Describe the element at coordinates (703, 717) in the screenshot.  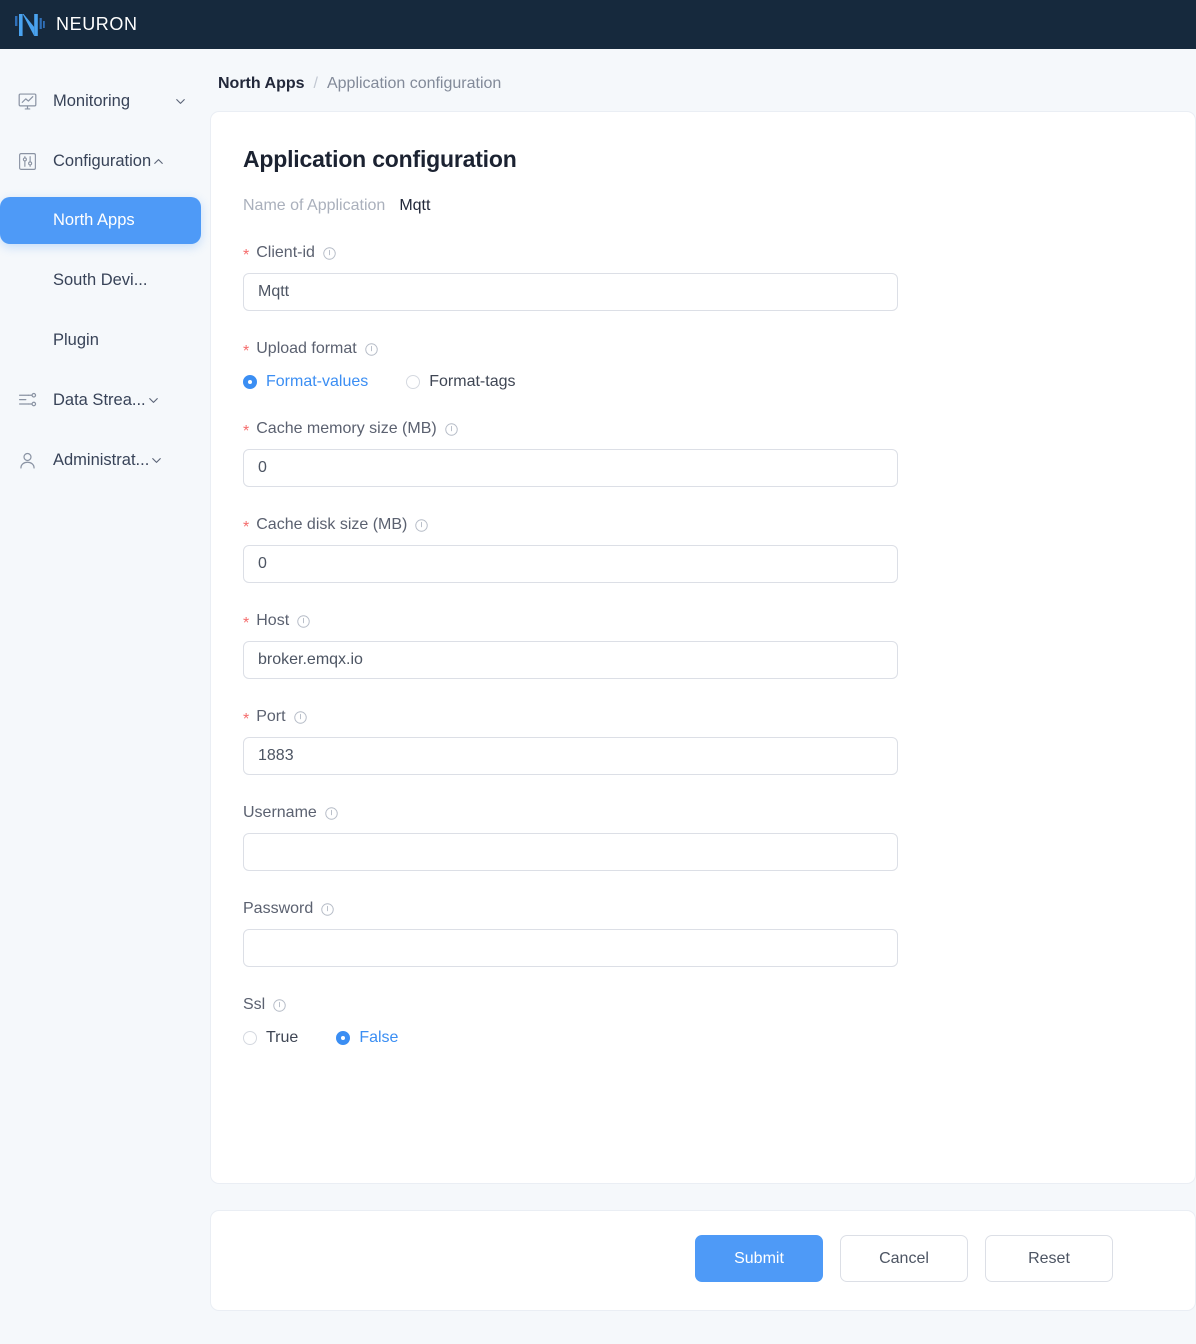
I see `field-label: * Port` at that location.